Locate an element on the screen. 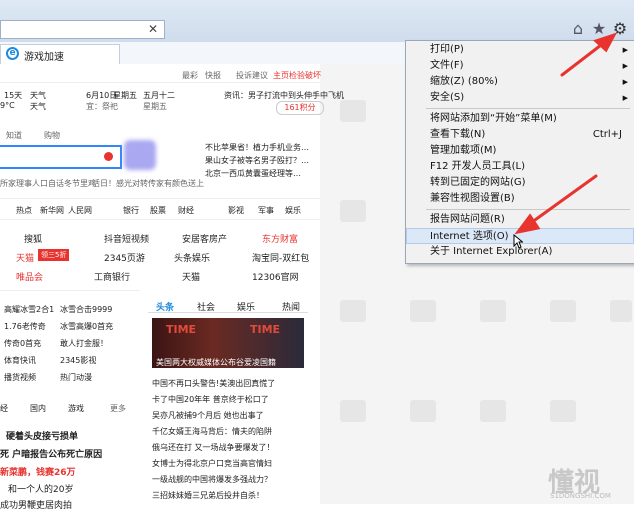 This screenshot has height=511, width=634. menu-item-pinned-sites: 转到已固定的网站(G) is located at coordinates (520, 183).